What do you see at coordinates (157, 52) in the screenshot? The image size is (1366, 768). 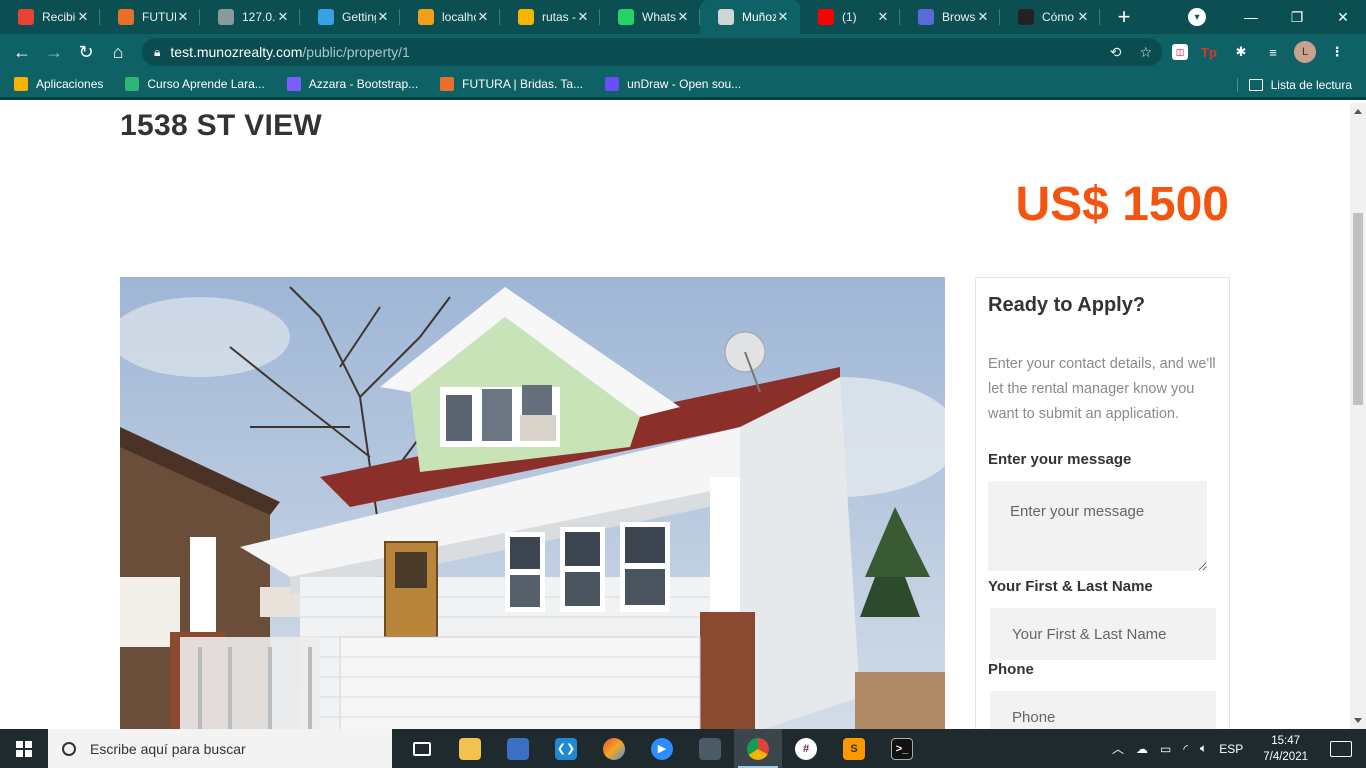 I see `lock-icon: 🔒︎` at bounding box center [157, 52].